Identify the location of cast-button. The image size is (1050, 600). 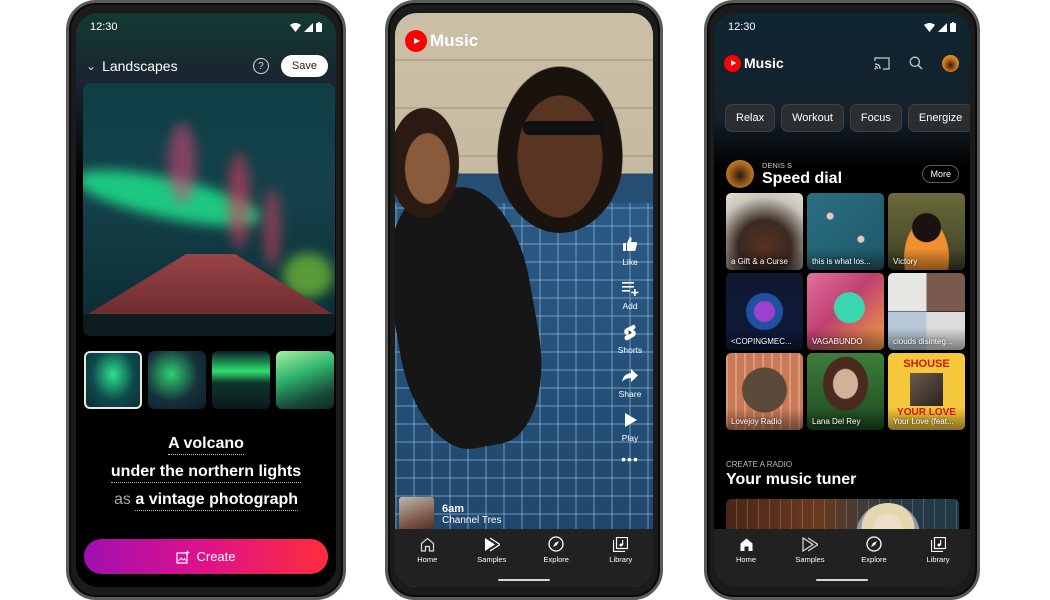
(882, 63).